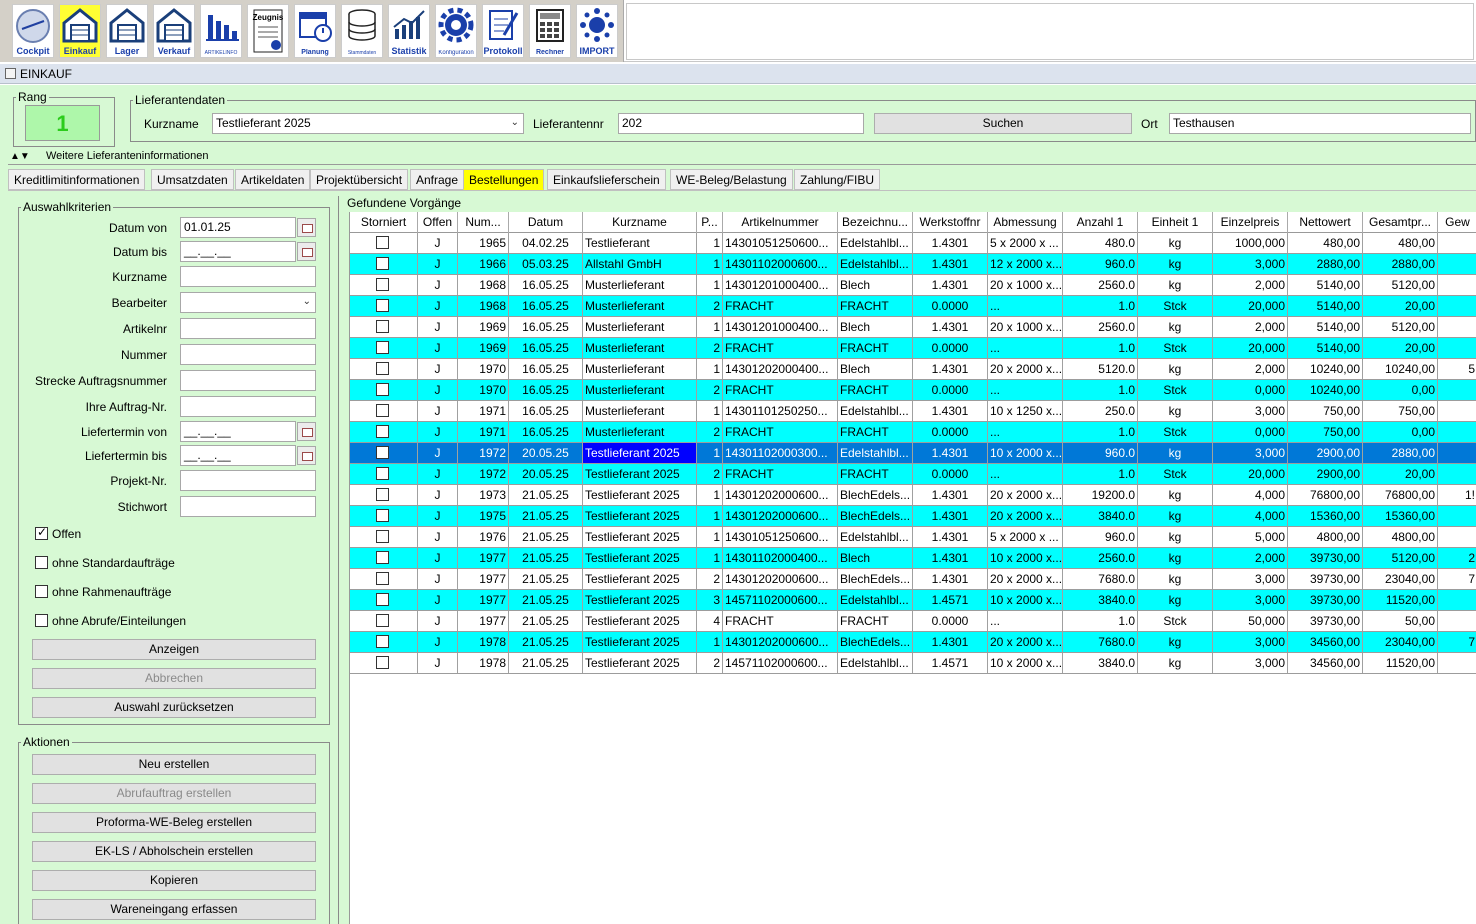 The height and width of the screenshot is (924, 1476). Describe the element at coordinates (503, 31) in the screenshot. I see `toolbar-protokoll-button: Protokoll` at that location.